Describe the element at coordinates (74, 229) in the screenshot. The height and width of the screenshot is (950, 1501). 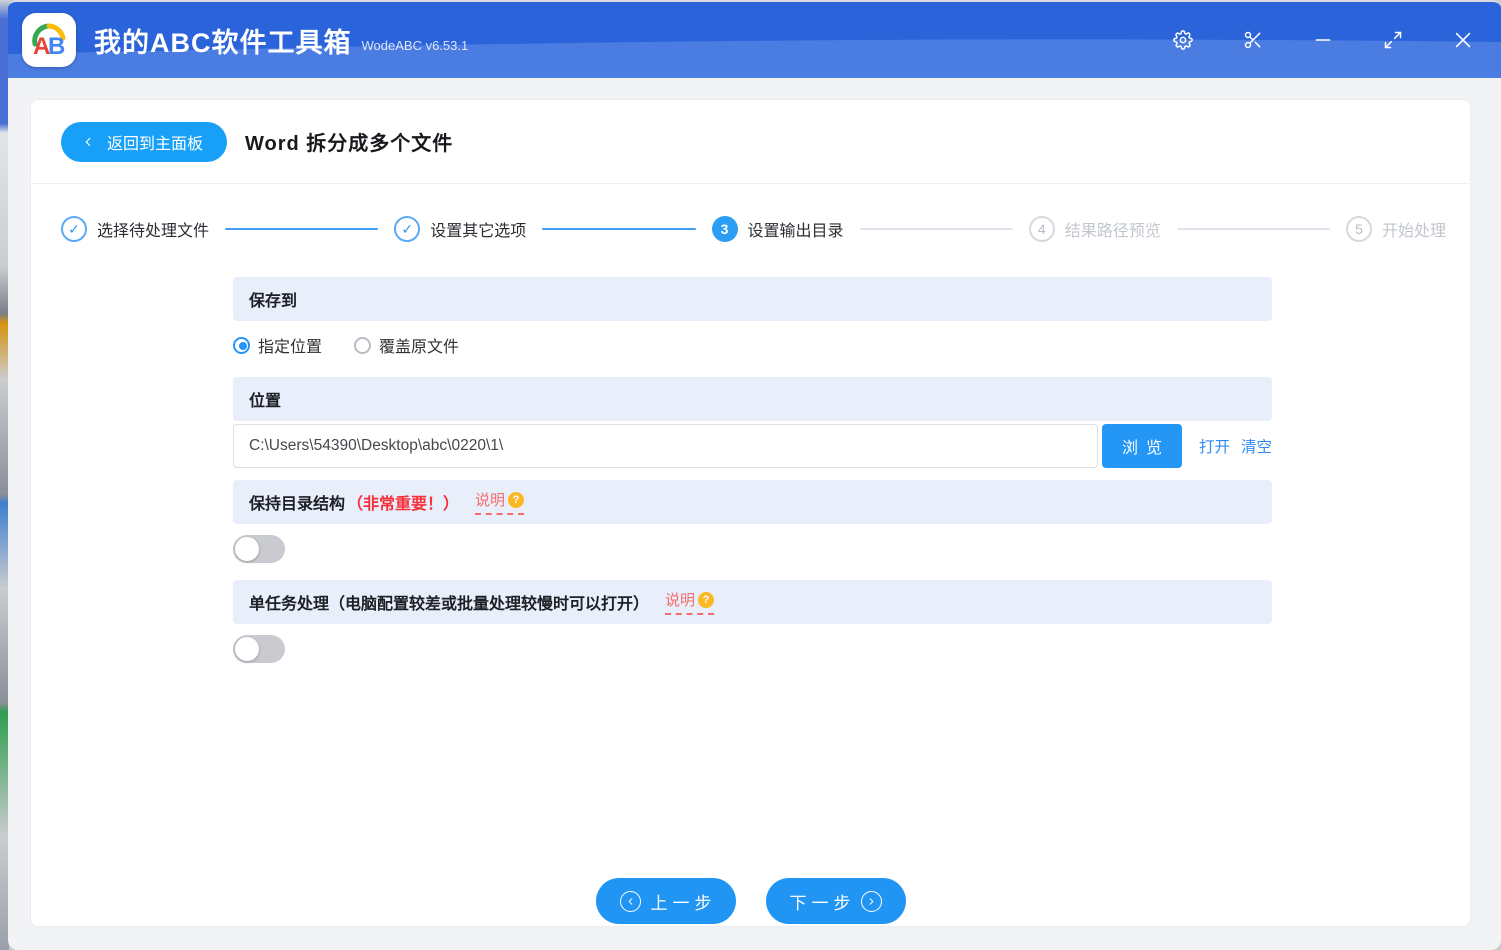
I see `step-1-check-icon: ✓` at that location.